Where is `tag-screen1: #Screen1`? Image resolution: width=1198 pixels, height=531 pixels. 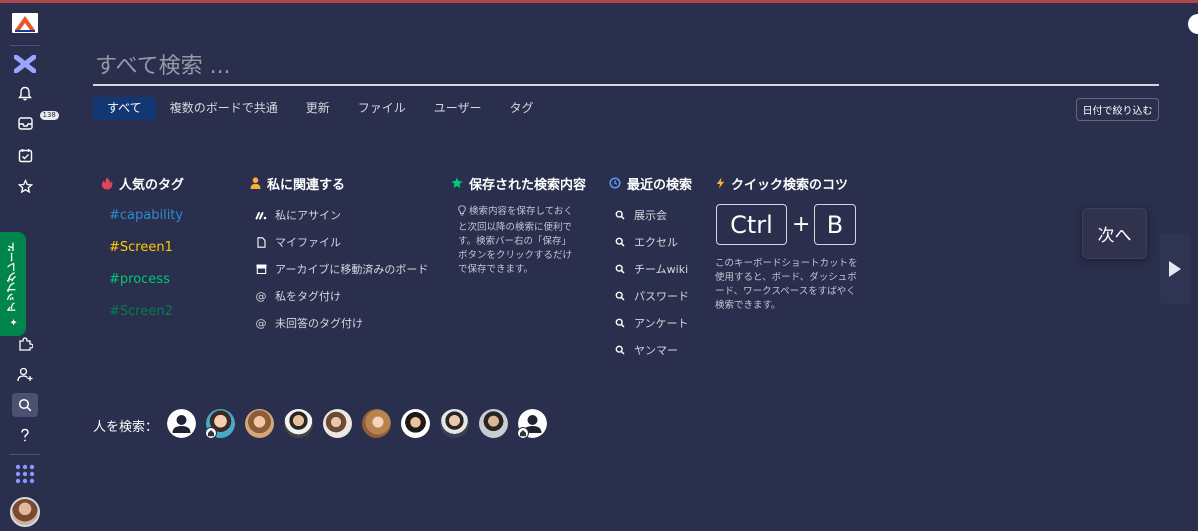
tag-screen1: #Screen1 is located at coordinates (141, 247).